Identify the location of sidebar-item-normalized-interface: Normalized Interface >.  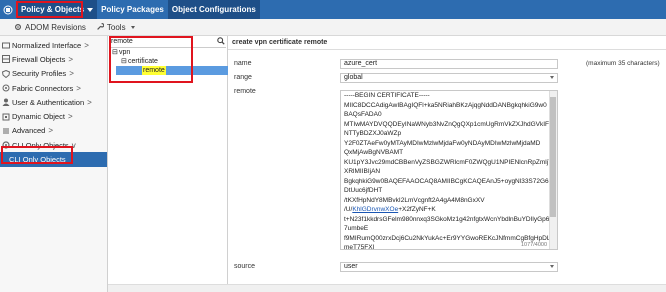
(53, 45).